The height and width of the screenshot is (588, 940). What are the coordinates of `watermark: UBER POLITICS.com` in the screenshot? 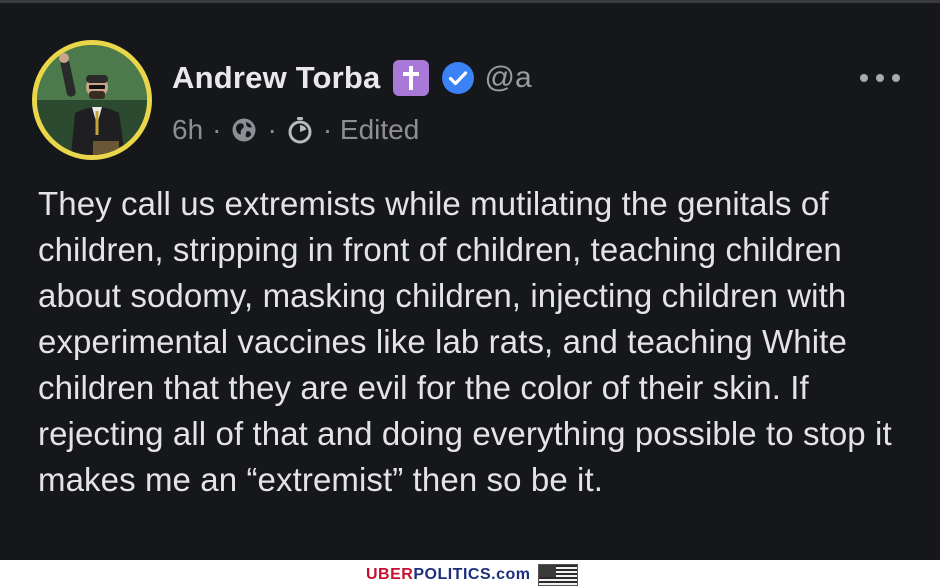 It's located at (472, 575).